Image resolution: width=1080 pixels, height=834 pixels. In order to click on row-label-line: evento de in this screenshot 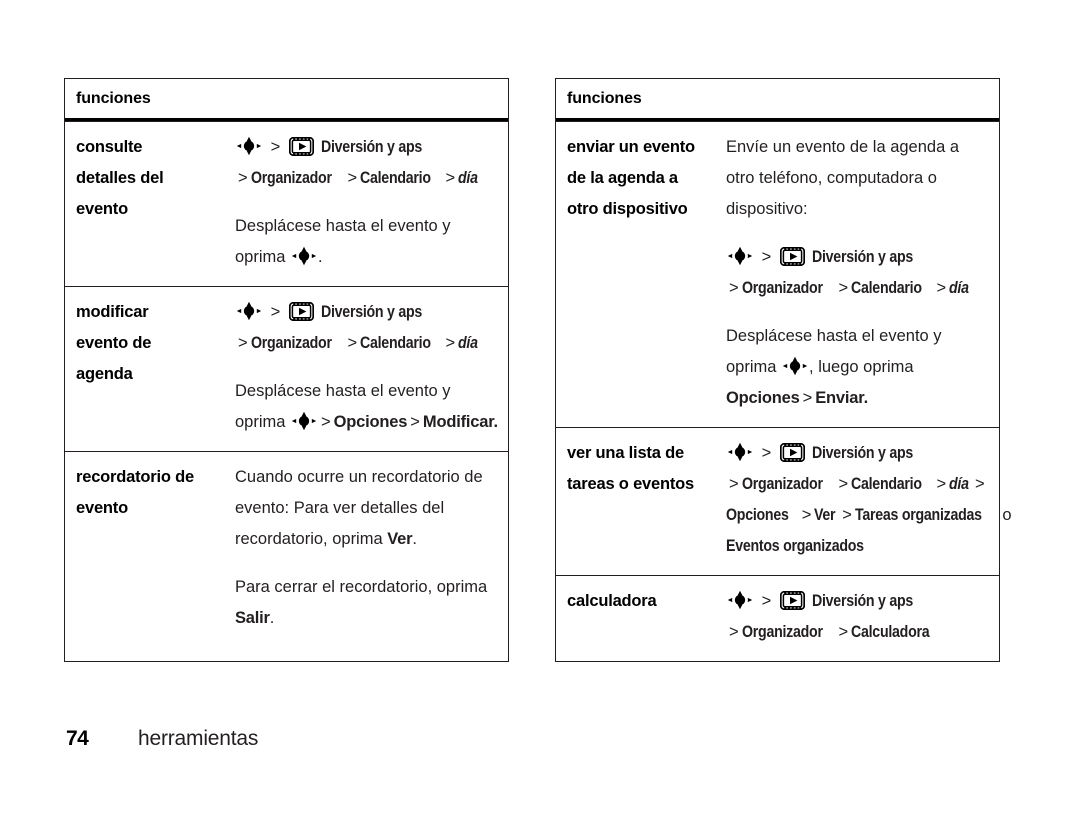, I will do `click(114, 343)`.